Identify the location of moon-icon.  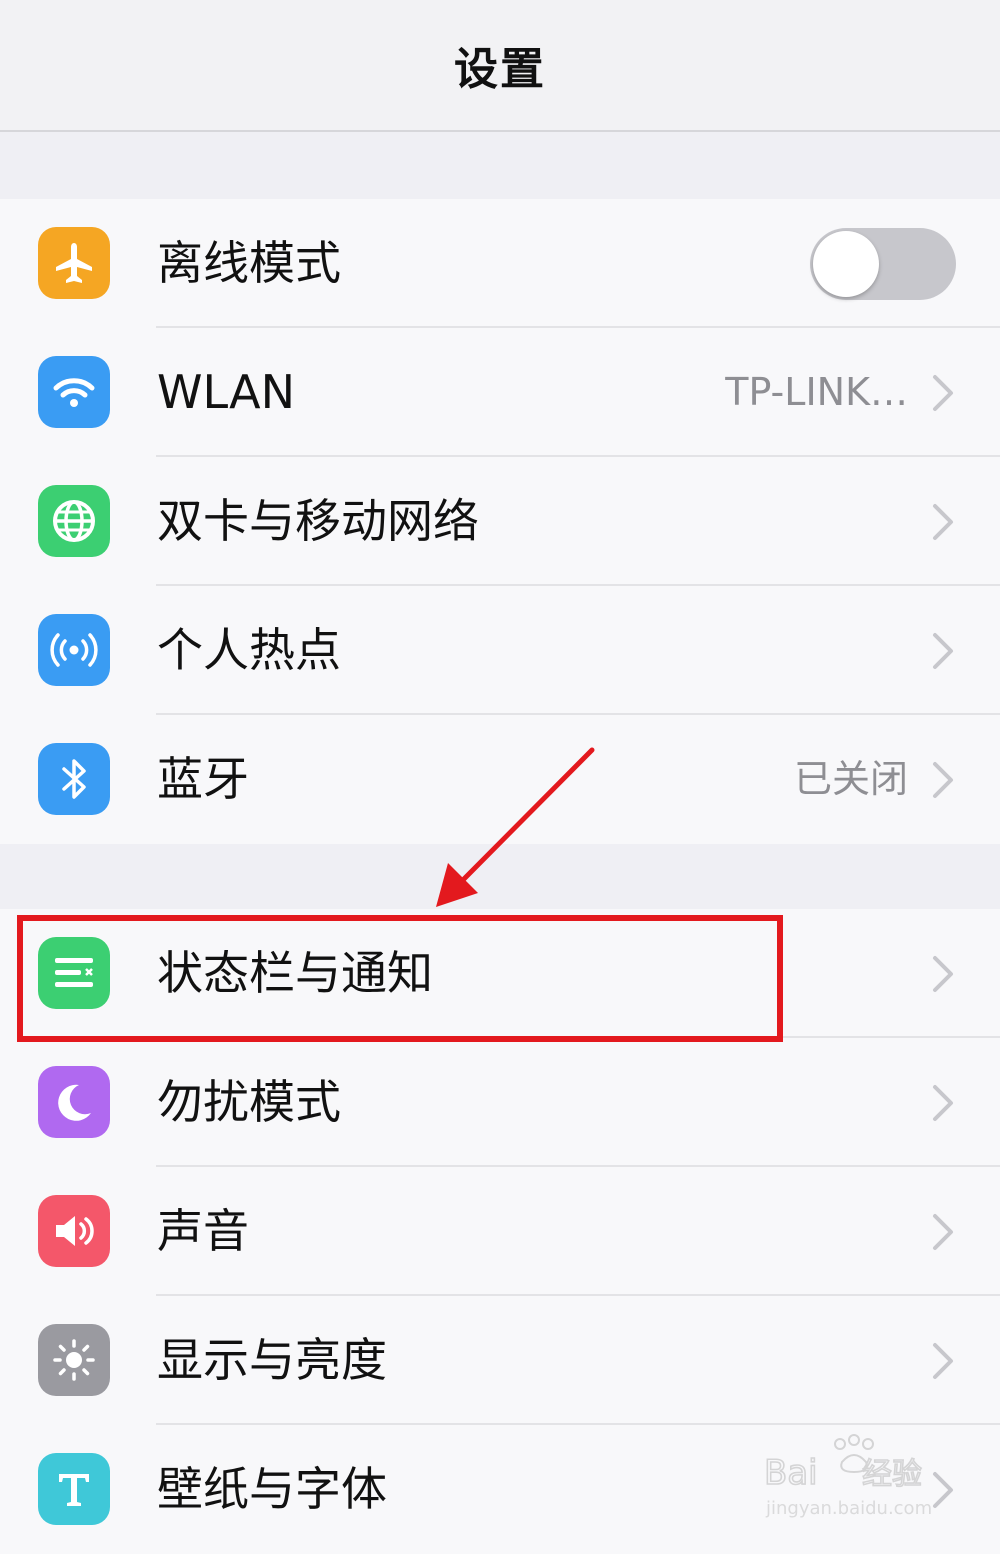
(74, 1102).